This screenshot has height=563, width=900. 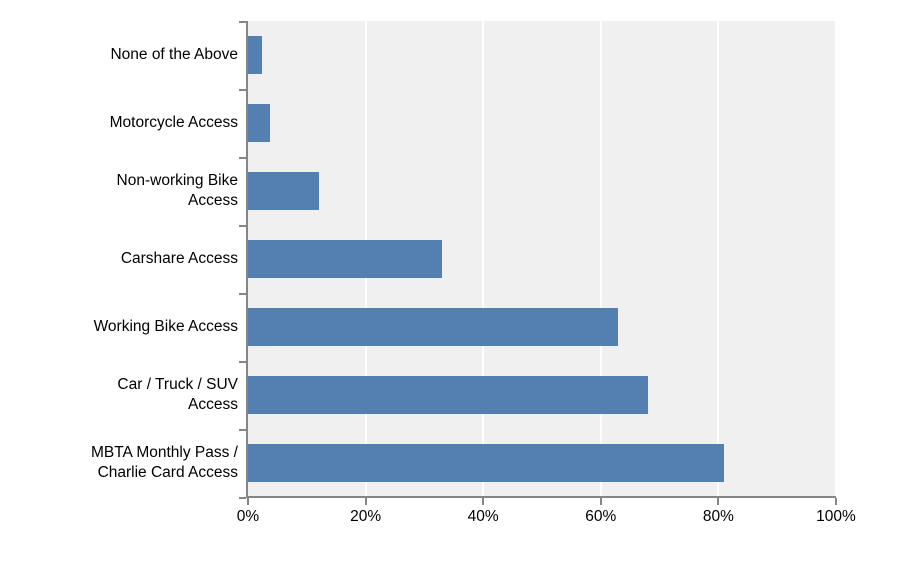 What do you see at coordinates (177, 190) in the screenshot?
I see `y-axis-category-label: Non-working Bike Access` at bounding box center [177, 190].